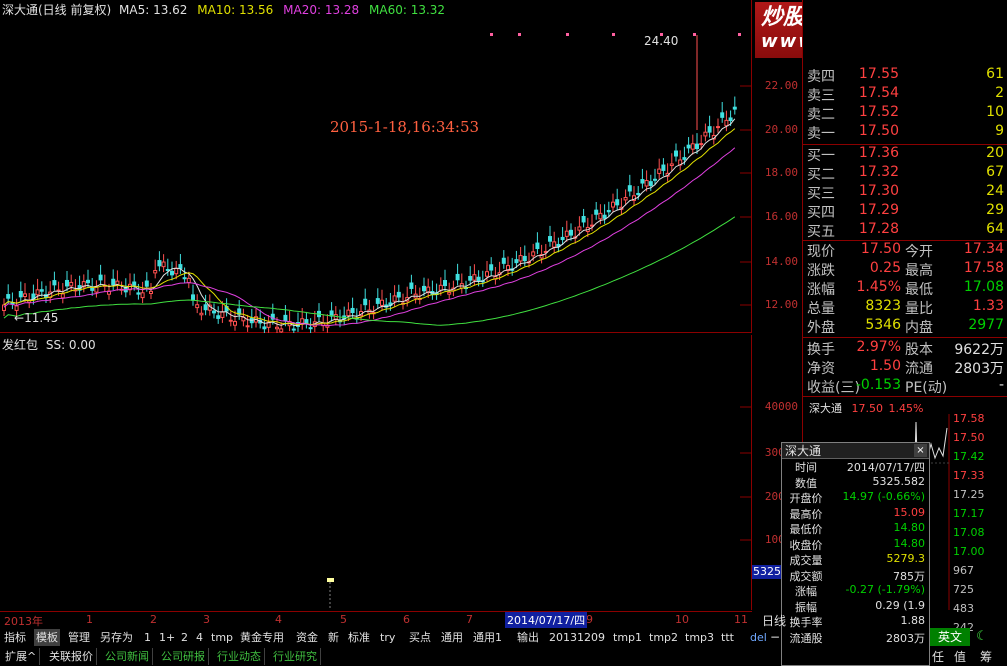  Describe the element at coordinates (995, 172) in the screenshot. I see `row-volume: 67` at that location.